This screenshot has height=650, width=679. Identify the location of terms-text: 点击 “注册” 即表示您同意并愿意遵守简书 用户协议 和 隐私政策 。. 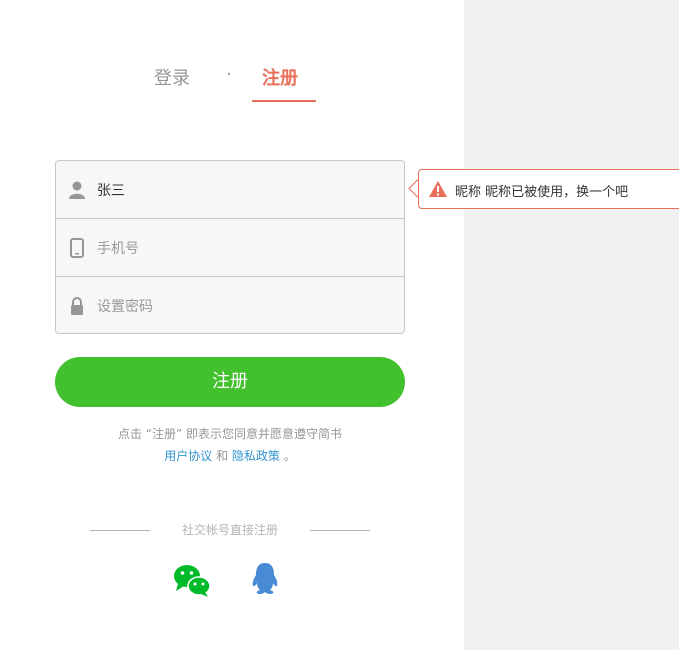
(230, 445).